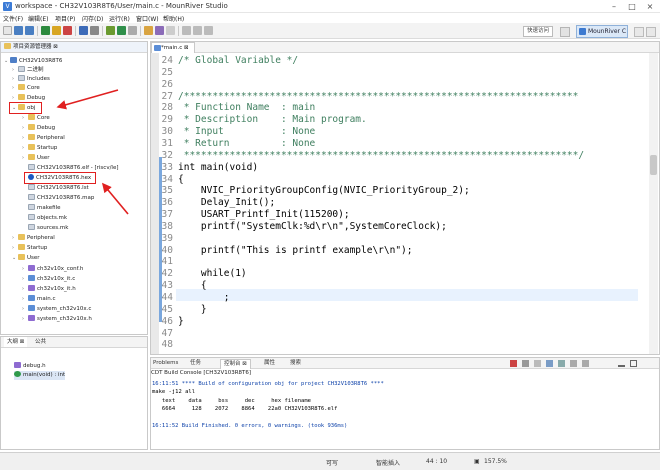  Describe the element at coordinates (633, 363) in the screenshot. I see `maximize-panel-icon` at that location.